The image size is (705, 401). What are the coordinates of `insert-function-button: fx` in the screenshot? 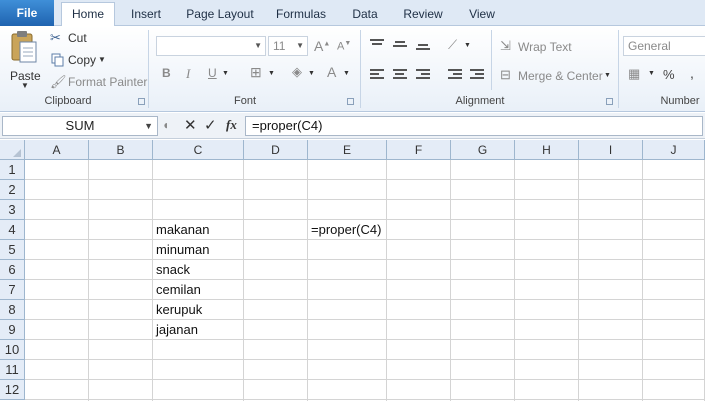 It's located at (231, 125).